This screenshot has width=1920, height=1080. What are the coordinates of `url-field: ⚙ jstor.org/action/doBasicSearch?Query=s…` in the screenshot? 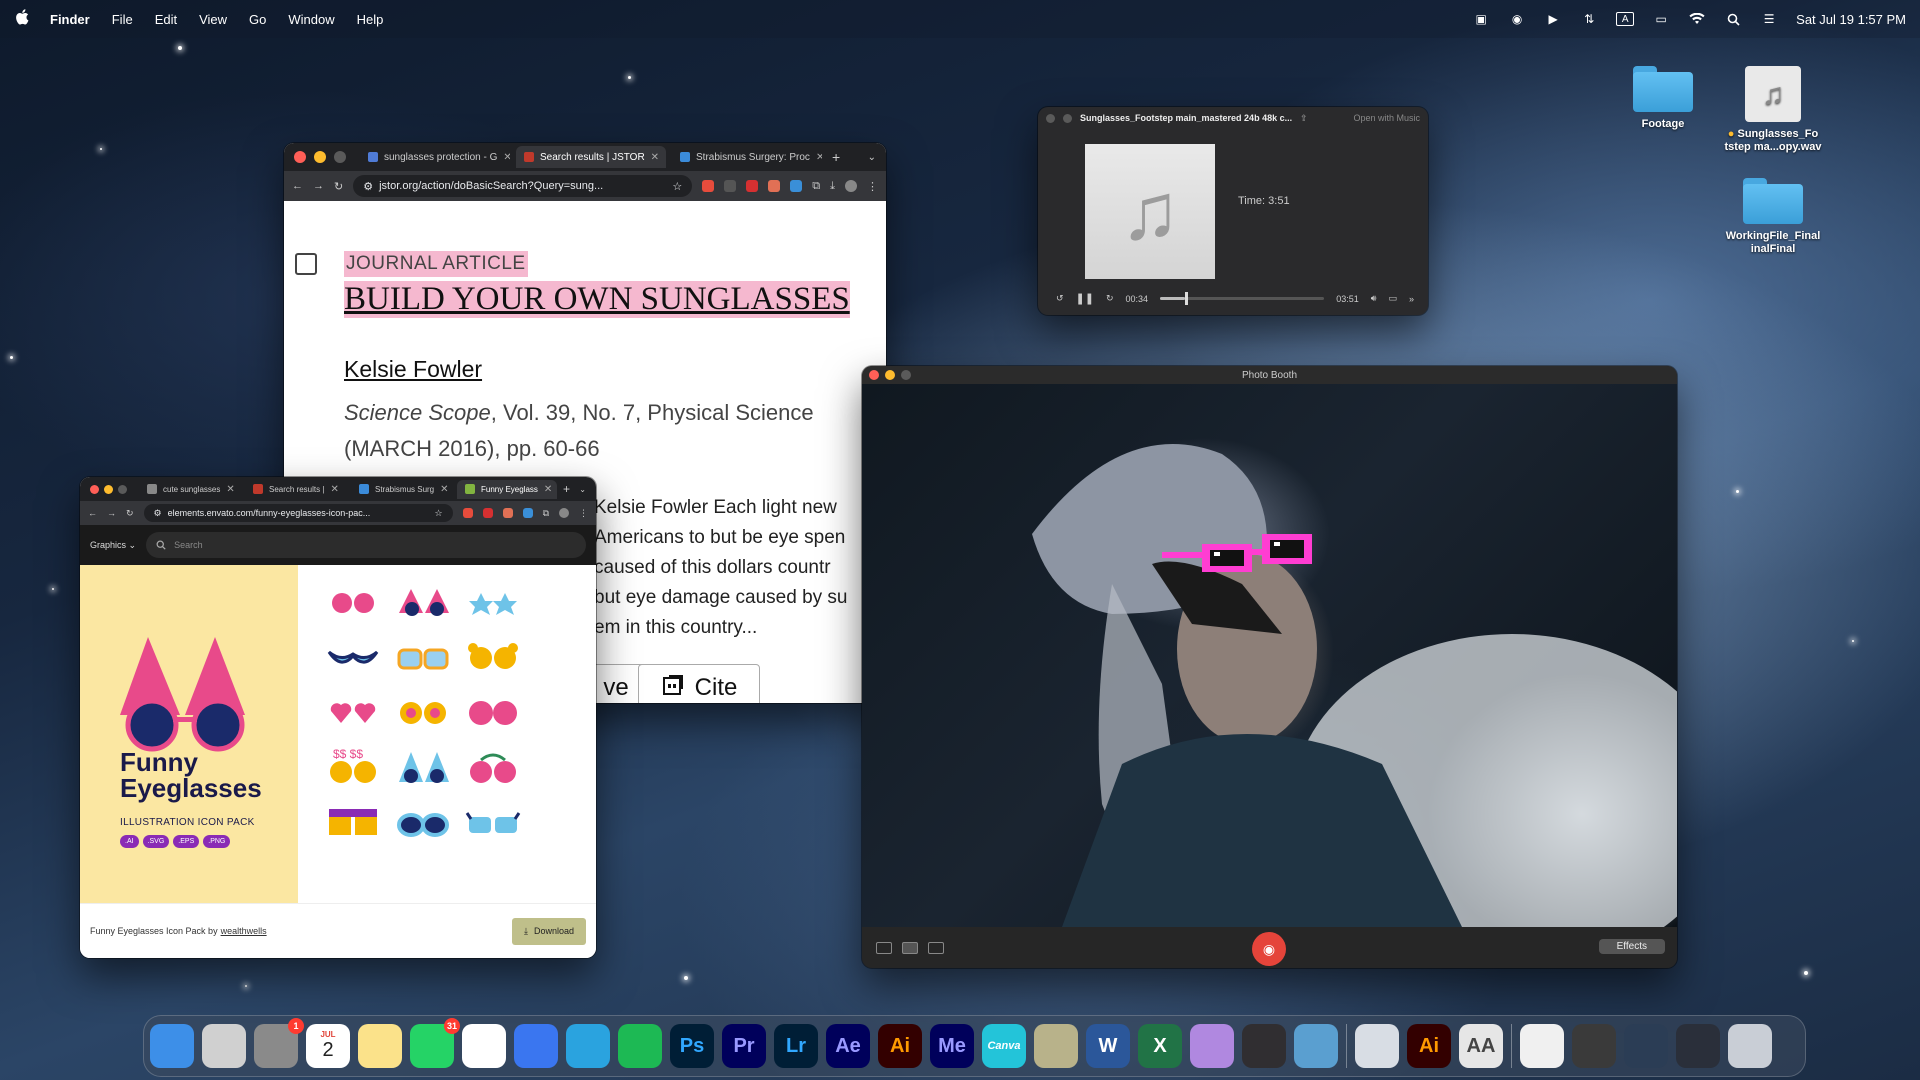 It's located at (523, 186).